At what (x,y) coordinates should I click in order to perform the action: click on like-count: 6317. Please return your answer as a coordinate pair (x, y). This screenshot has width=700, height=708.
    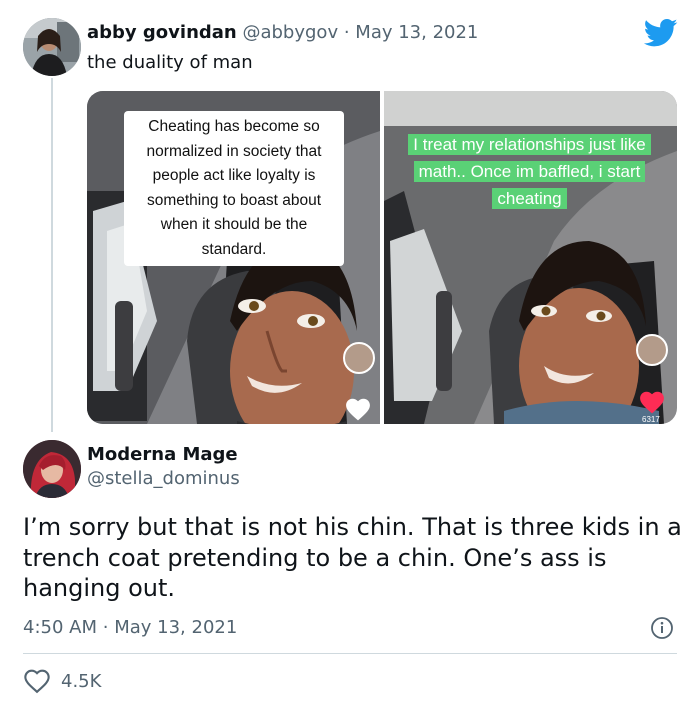
    Looking at the image, I should click on (651, 419).